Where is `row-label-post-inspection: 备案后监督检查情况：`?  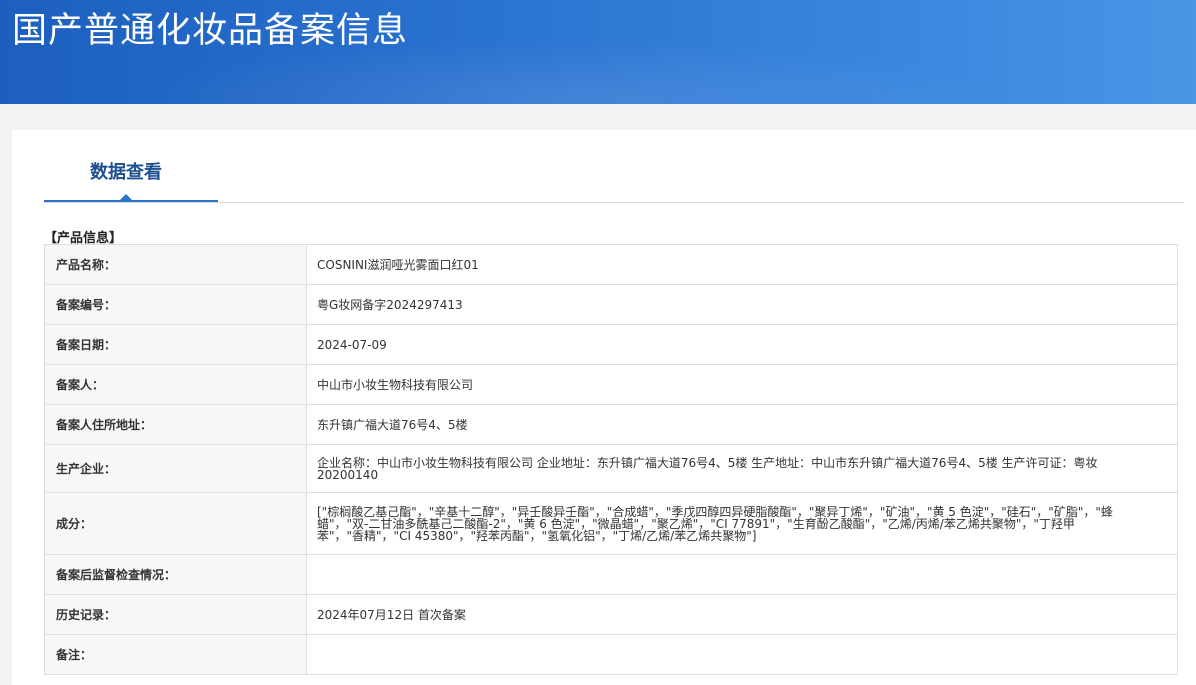 row-label-post-inspection: 备案后监督检查情况： is located at coordinates (175, 574).